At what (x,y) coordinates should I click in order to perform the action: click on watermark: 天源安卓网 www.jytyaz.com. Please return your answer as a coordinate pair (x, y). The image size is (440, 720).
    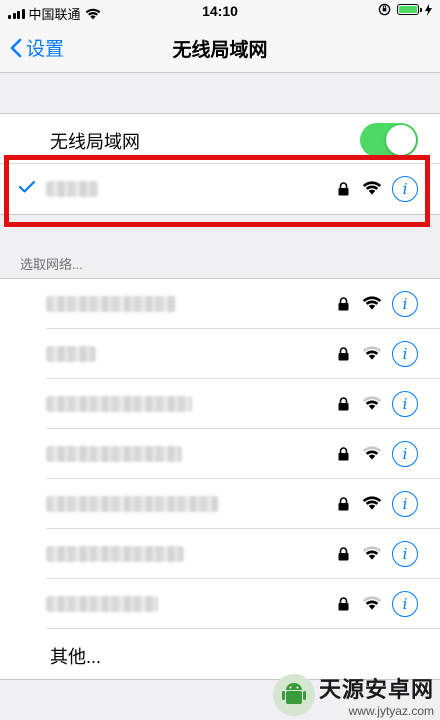
    Looking at the image, I should click on (353, 695).